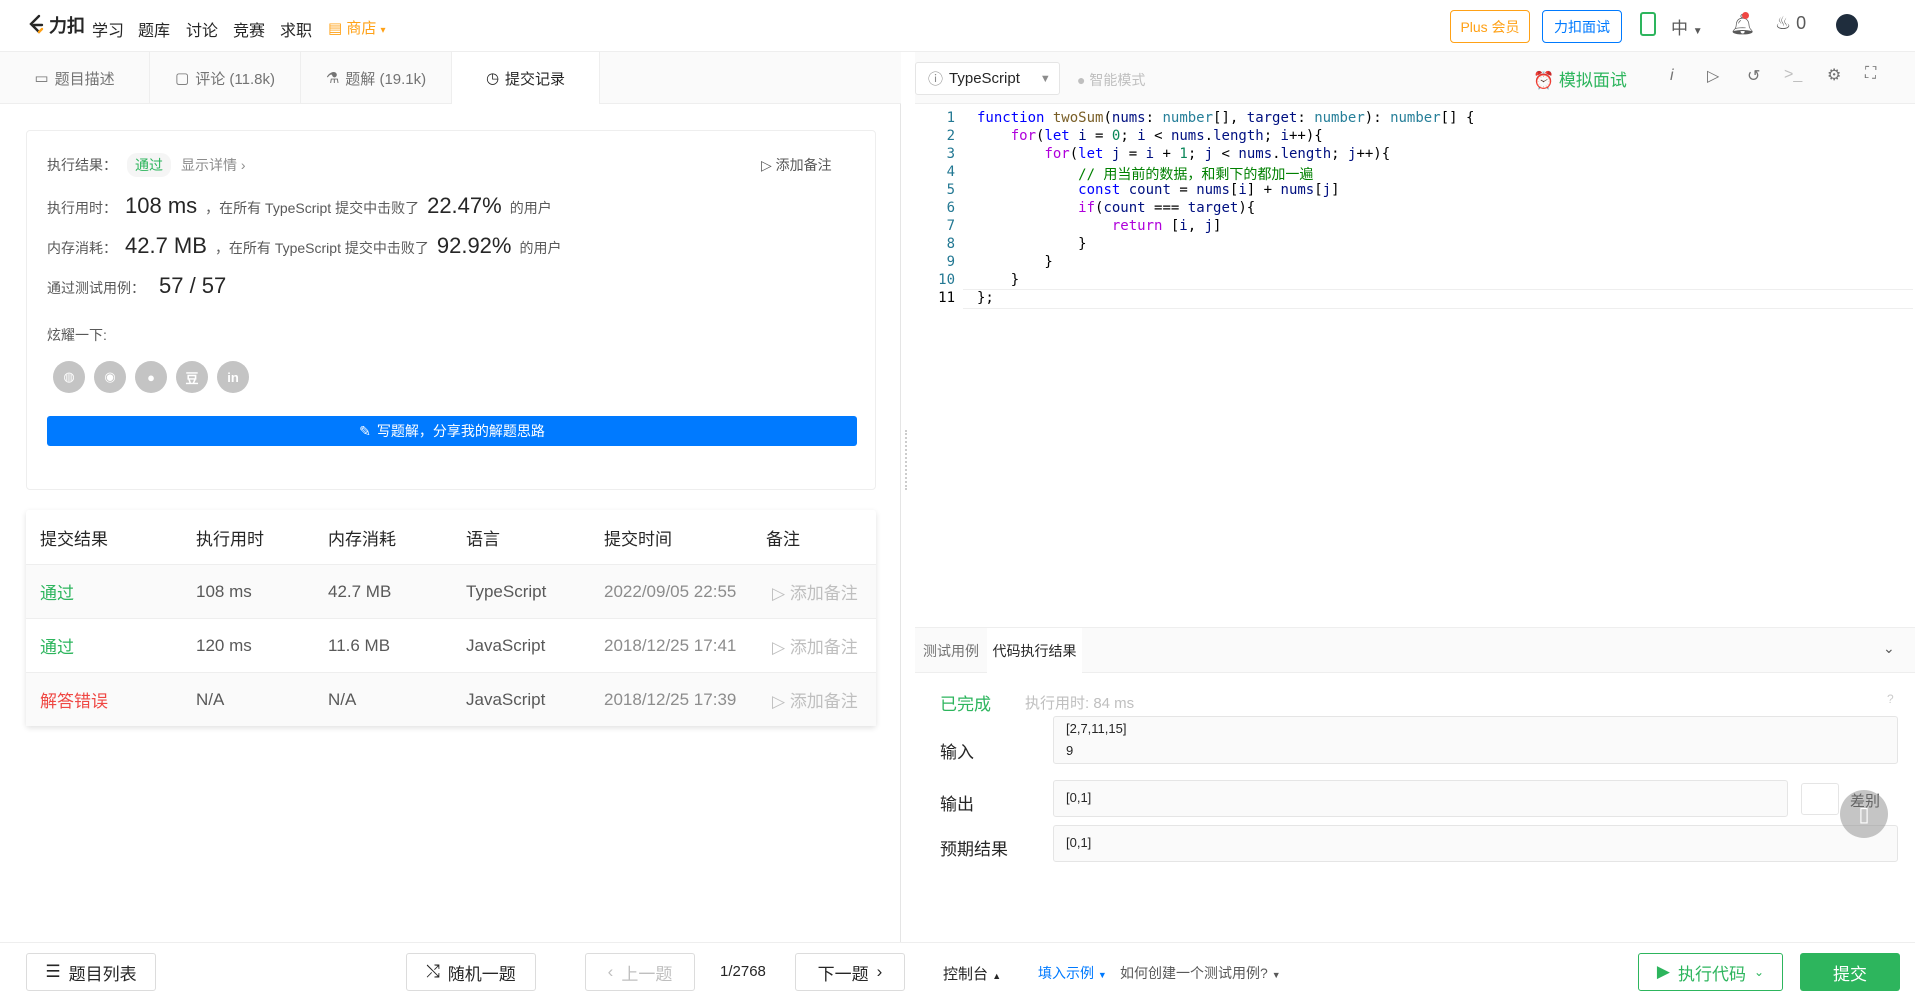 Image resolution: width=1915 pixels, height=998 pixels. What do you see at coordinates (1672, 76) in the screenshot?
I see `info-icon: i` at bounding box center [1672, 76].